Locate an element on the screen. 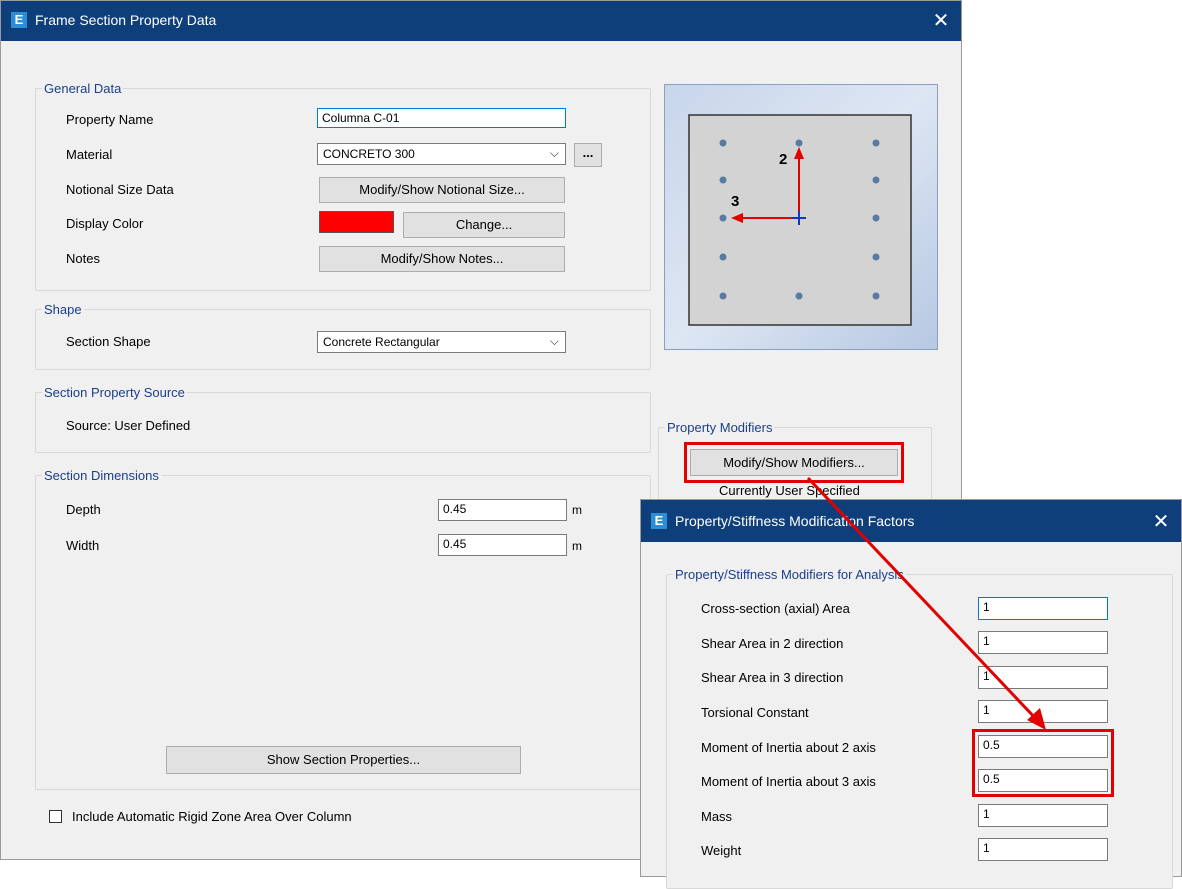 The height and width of the screenshot is (889, 1182). width-label: Width is located at coordinates (83, 545).